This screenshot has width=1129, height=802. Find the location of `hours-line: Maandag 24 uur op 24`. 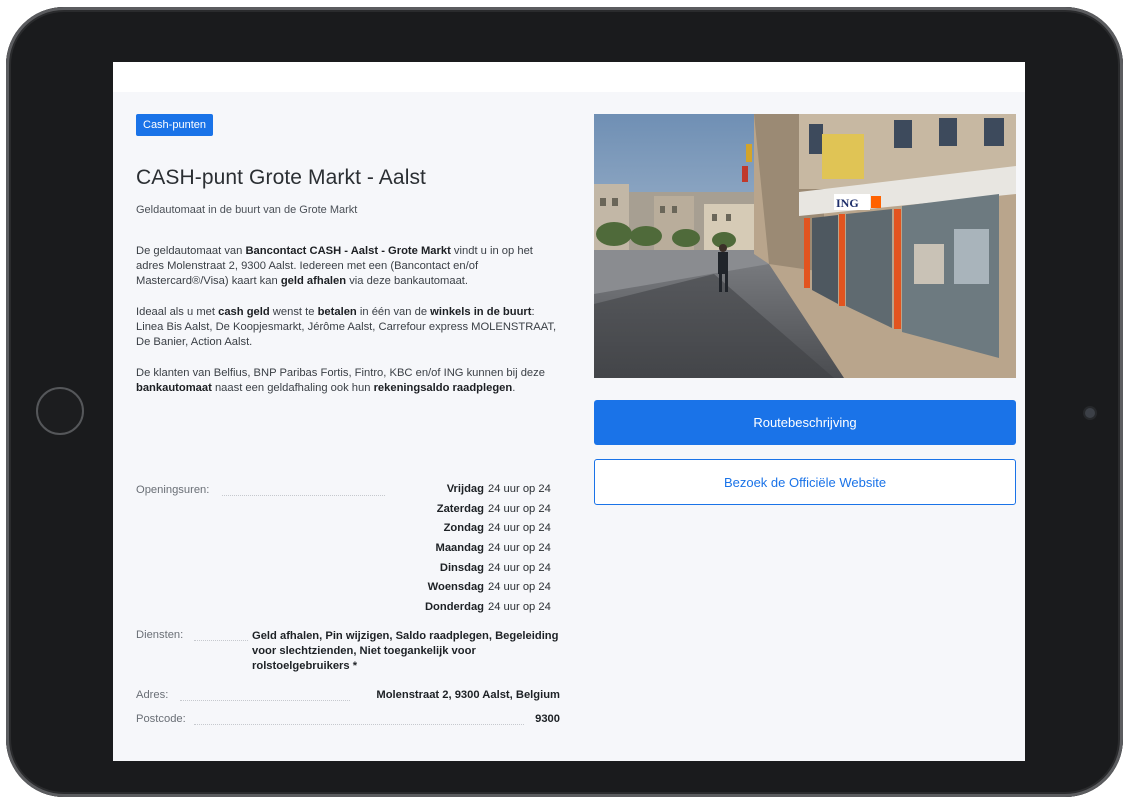

hours-line: Maandag 24 uur op 24 is located at coordinates (475, 549).